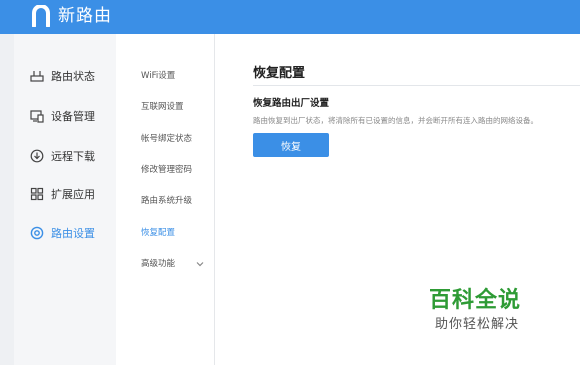  What do you see at coordinates (166, 201) in the screenshot?
I see `subnav-item-system-upgrade: 路由系统升级` at bounding box center [166, 201].